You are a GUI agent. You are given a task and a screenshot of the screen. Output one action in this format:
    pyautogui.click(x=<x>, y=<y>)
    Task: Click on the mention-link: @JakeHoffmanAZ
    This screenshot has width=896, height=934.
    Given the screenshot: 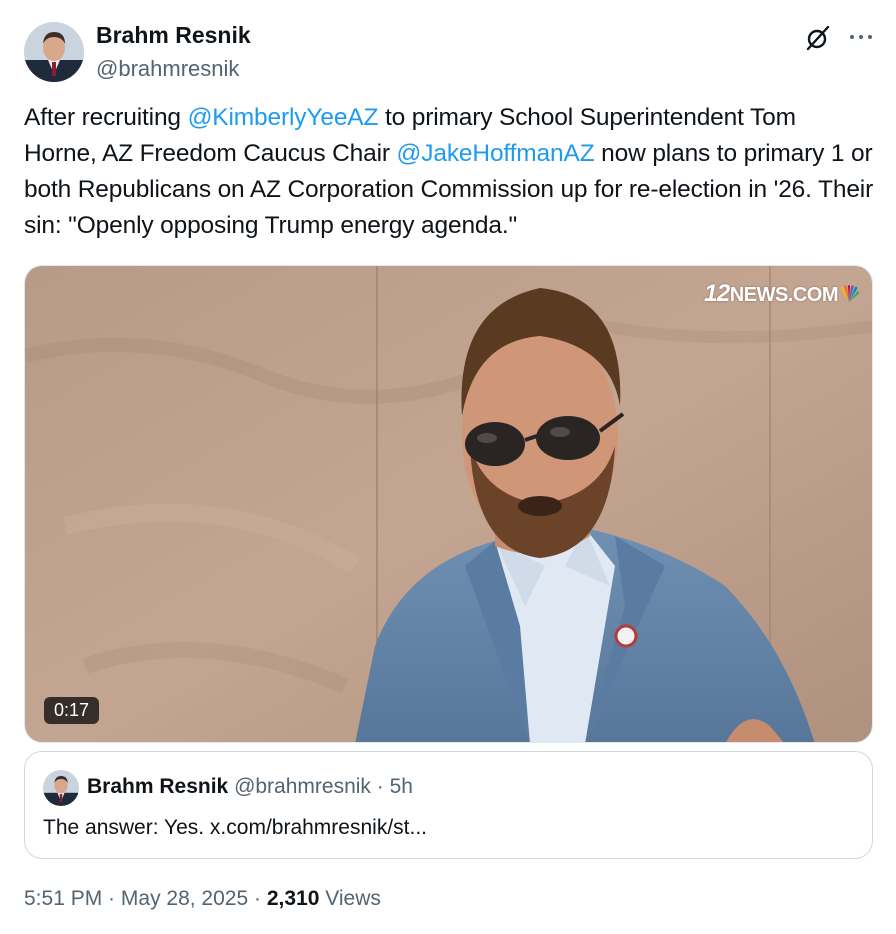 What is the action you would take?
    pyautogui.click(x=496, y=153)
    